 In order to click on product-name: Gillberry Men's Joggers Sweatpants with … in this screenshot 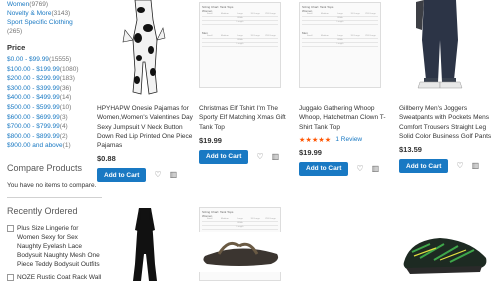, I will do `click(449, 122)`.